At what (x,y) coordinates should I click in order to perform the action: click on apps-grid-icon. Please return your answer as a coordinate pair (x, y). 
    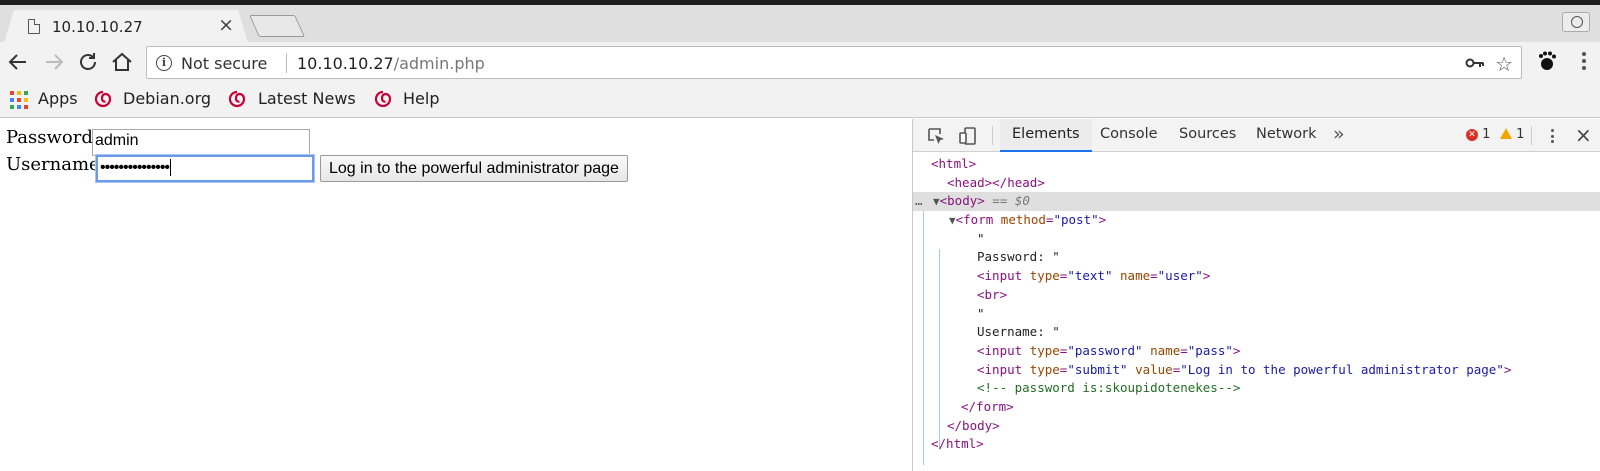
    Looking at the image, I should click on (19, 100).